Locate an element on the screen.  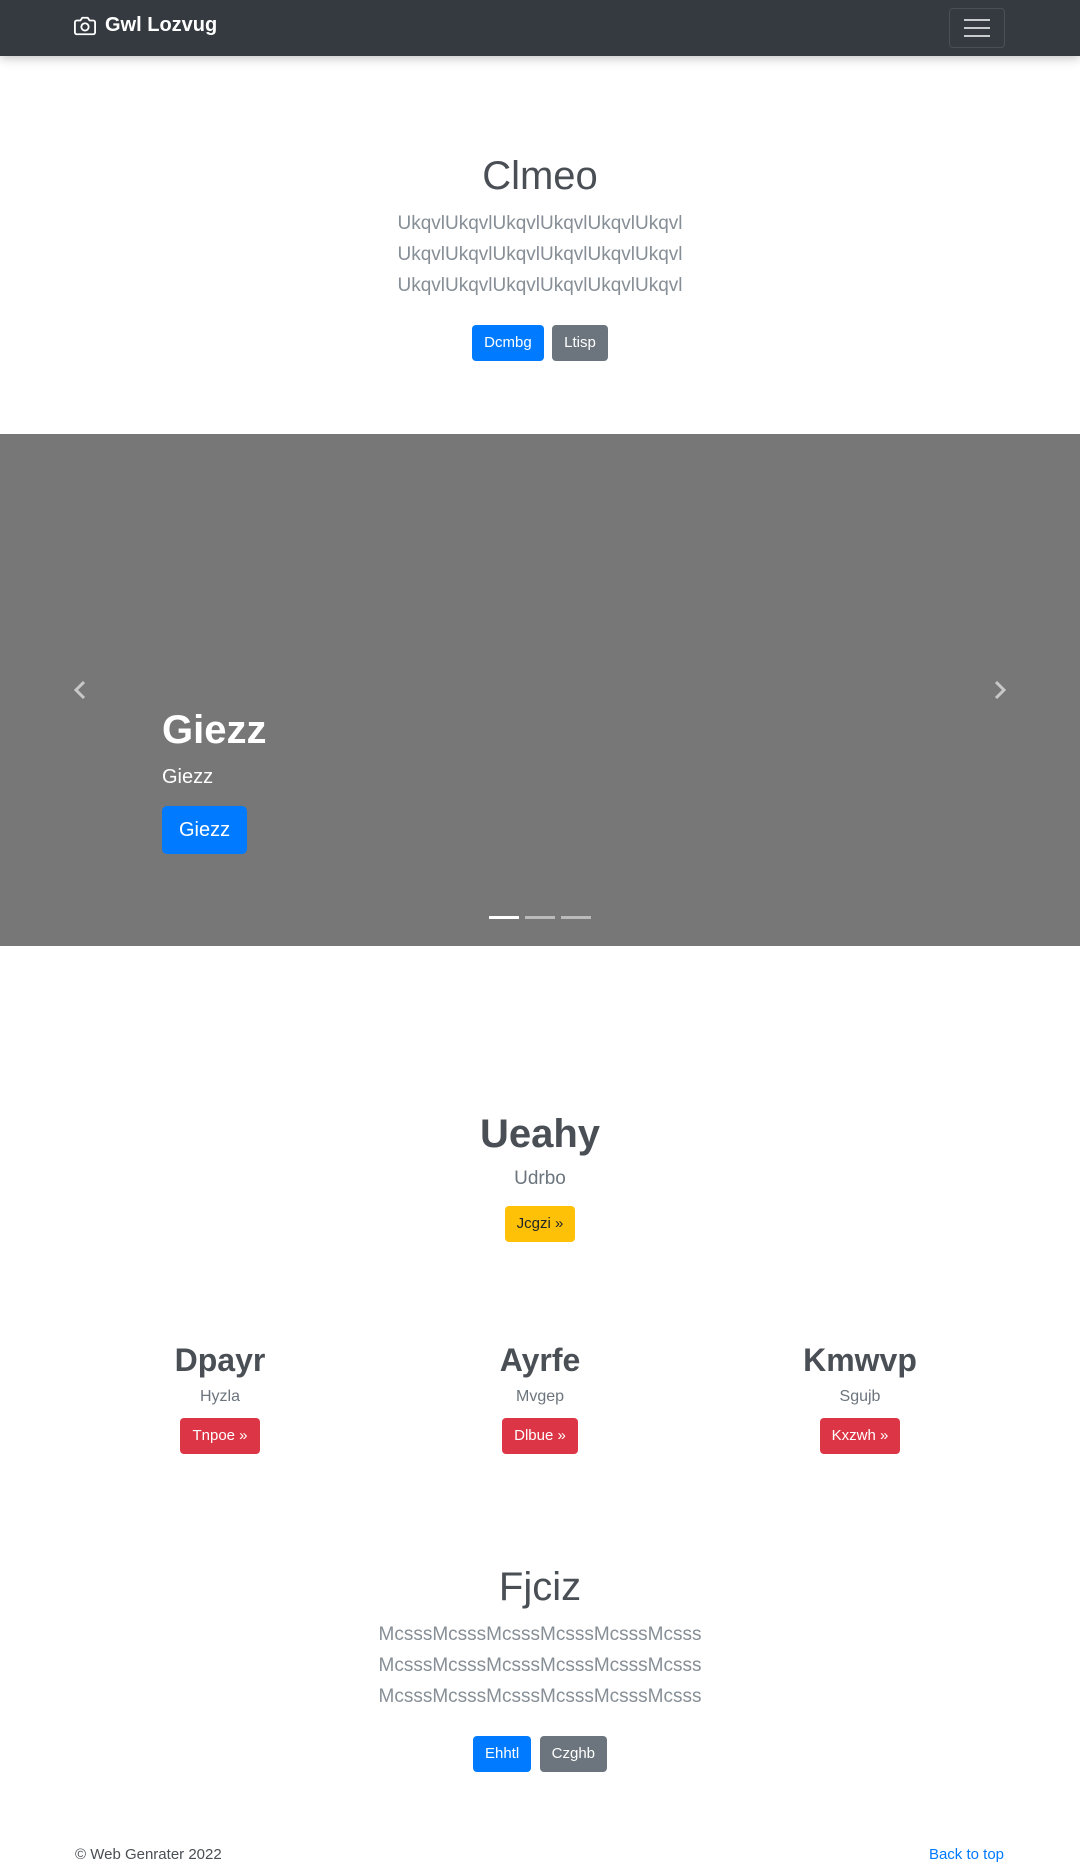
hero-bottom-secondary-button: Czghb is located at coordinates (573, 1754).